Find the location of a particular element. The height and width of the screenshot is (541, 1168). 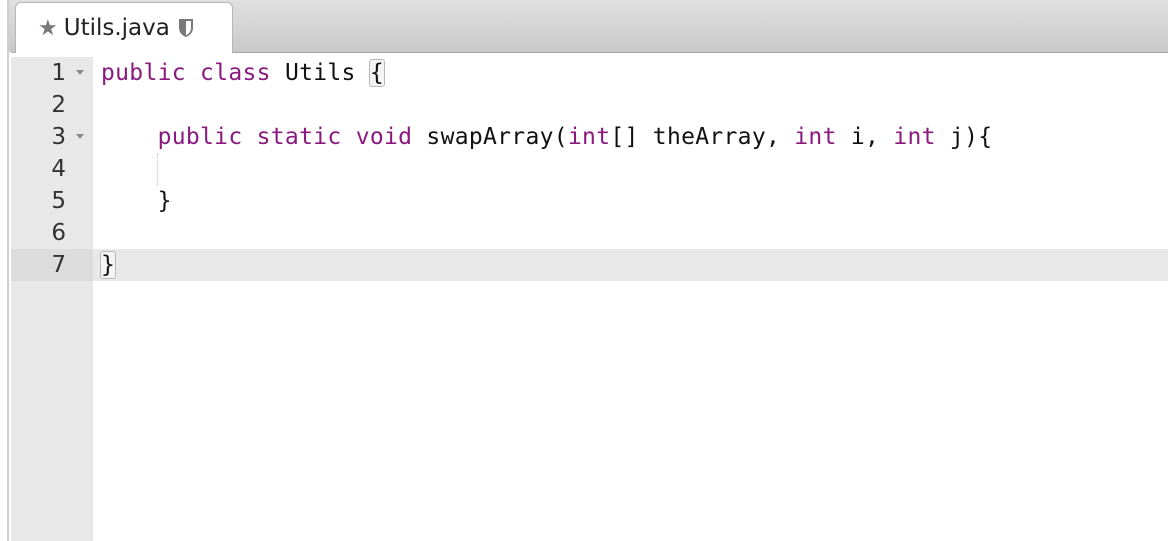

line-number-text: 7 is located at coordinates (58, 265).